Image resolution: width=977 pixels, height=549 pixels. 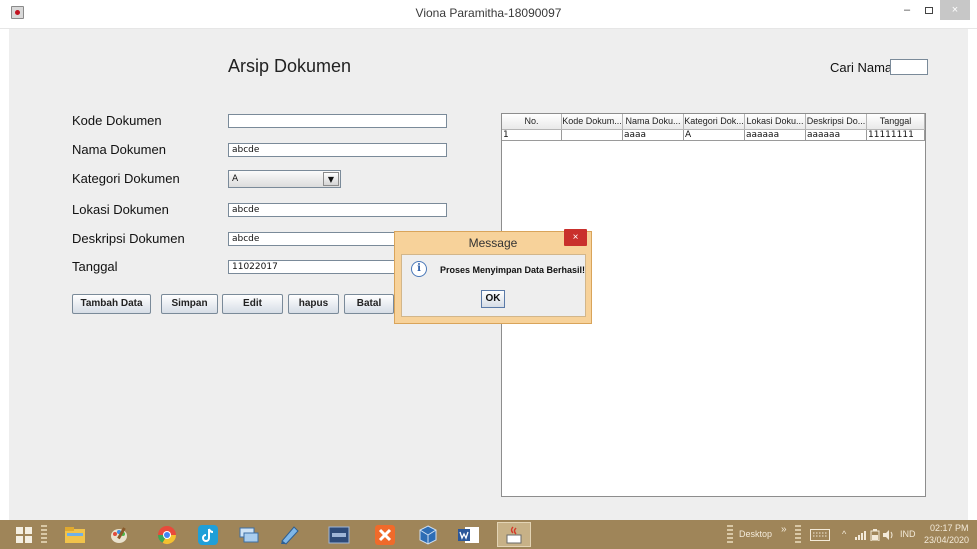 I want to click on chrome-icon, so click(x=167, y=534).